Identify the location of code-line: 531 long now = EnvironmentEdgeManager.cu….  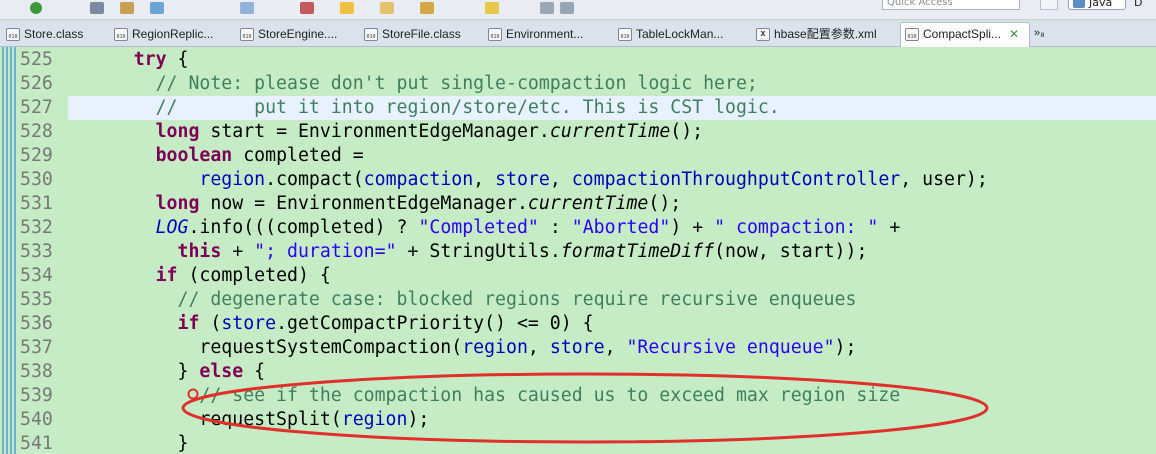
(578, 204).